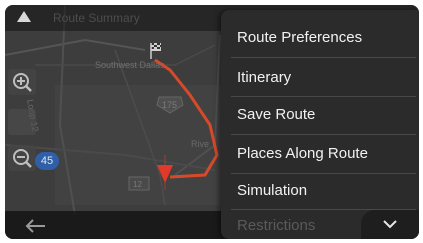  I want to click on map-label-road-south: 12, so click(137, 184).